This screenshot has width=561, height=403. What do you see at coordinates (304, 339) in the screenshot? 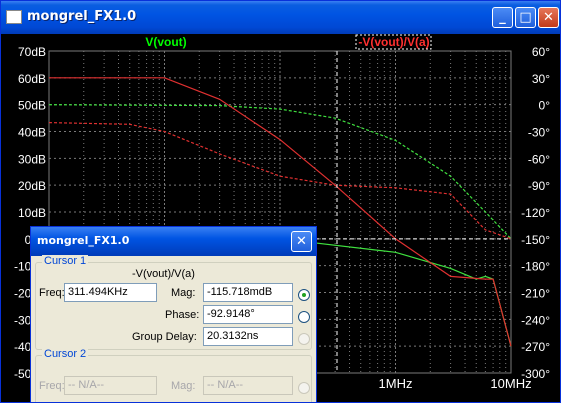
I see `group-delay-radio` at bounding box center [304, 339].